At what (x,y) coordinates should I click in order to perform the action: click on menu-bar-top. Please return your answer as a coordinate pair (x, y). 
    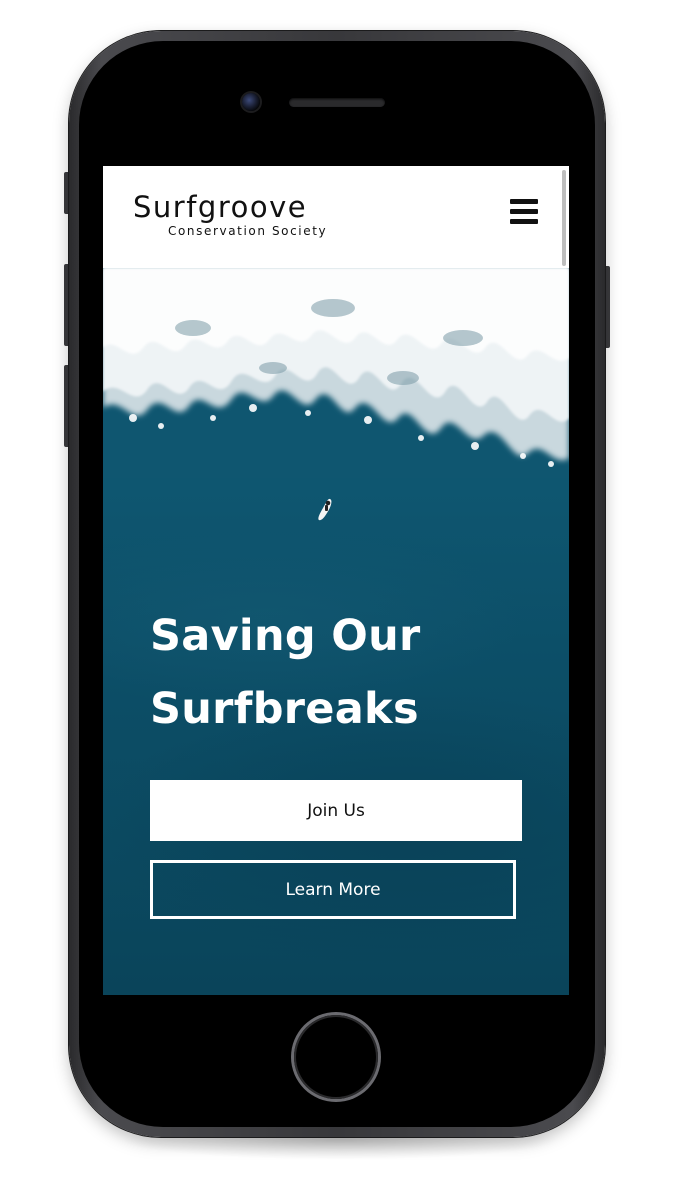
    Looking at the image, I should click on (524, 201).